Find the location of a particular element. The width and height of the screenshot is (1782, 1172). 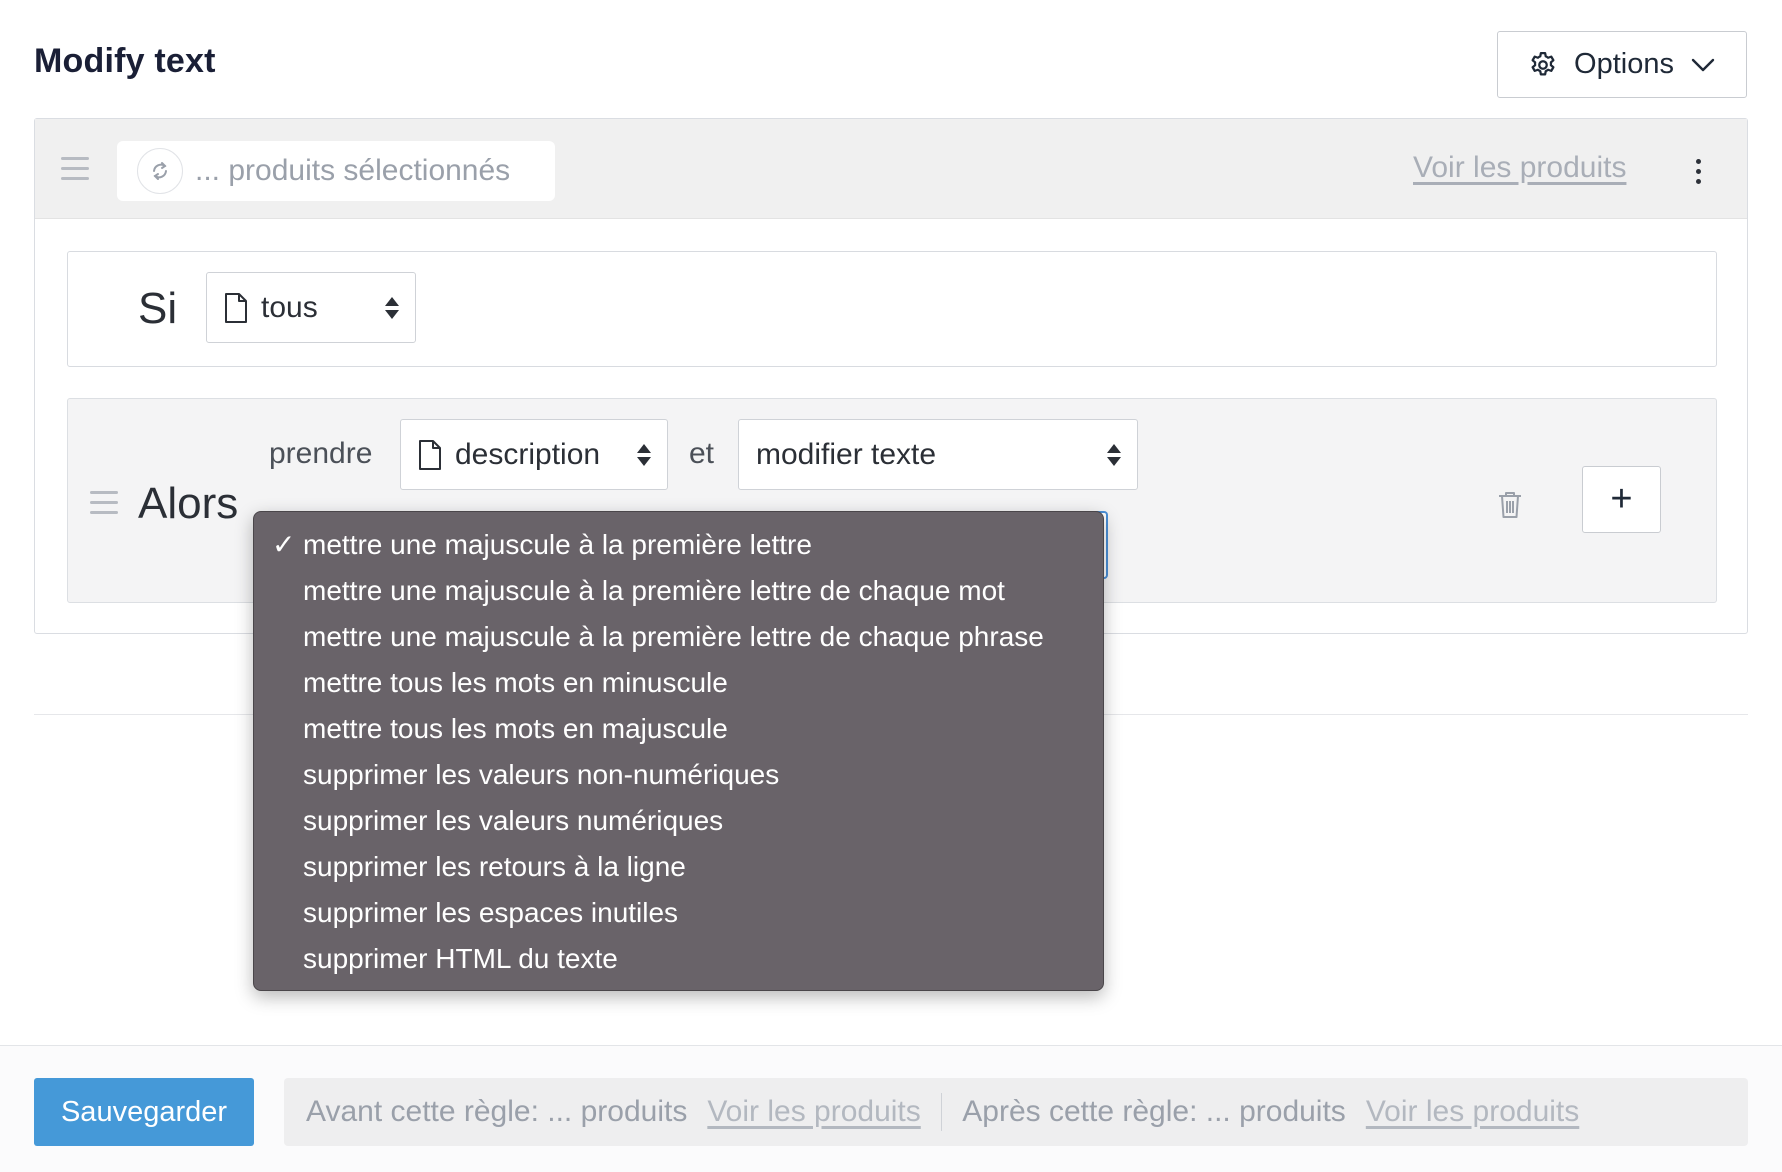

before-rule-text: Avant cette règle: ... produits is located at coordinates (497, 1111).